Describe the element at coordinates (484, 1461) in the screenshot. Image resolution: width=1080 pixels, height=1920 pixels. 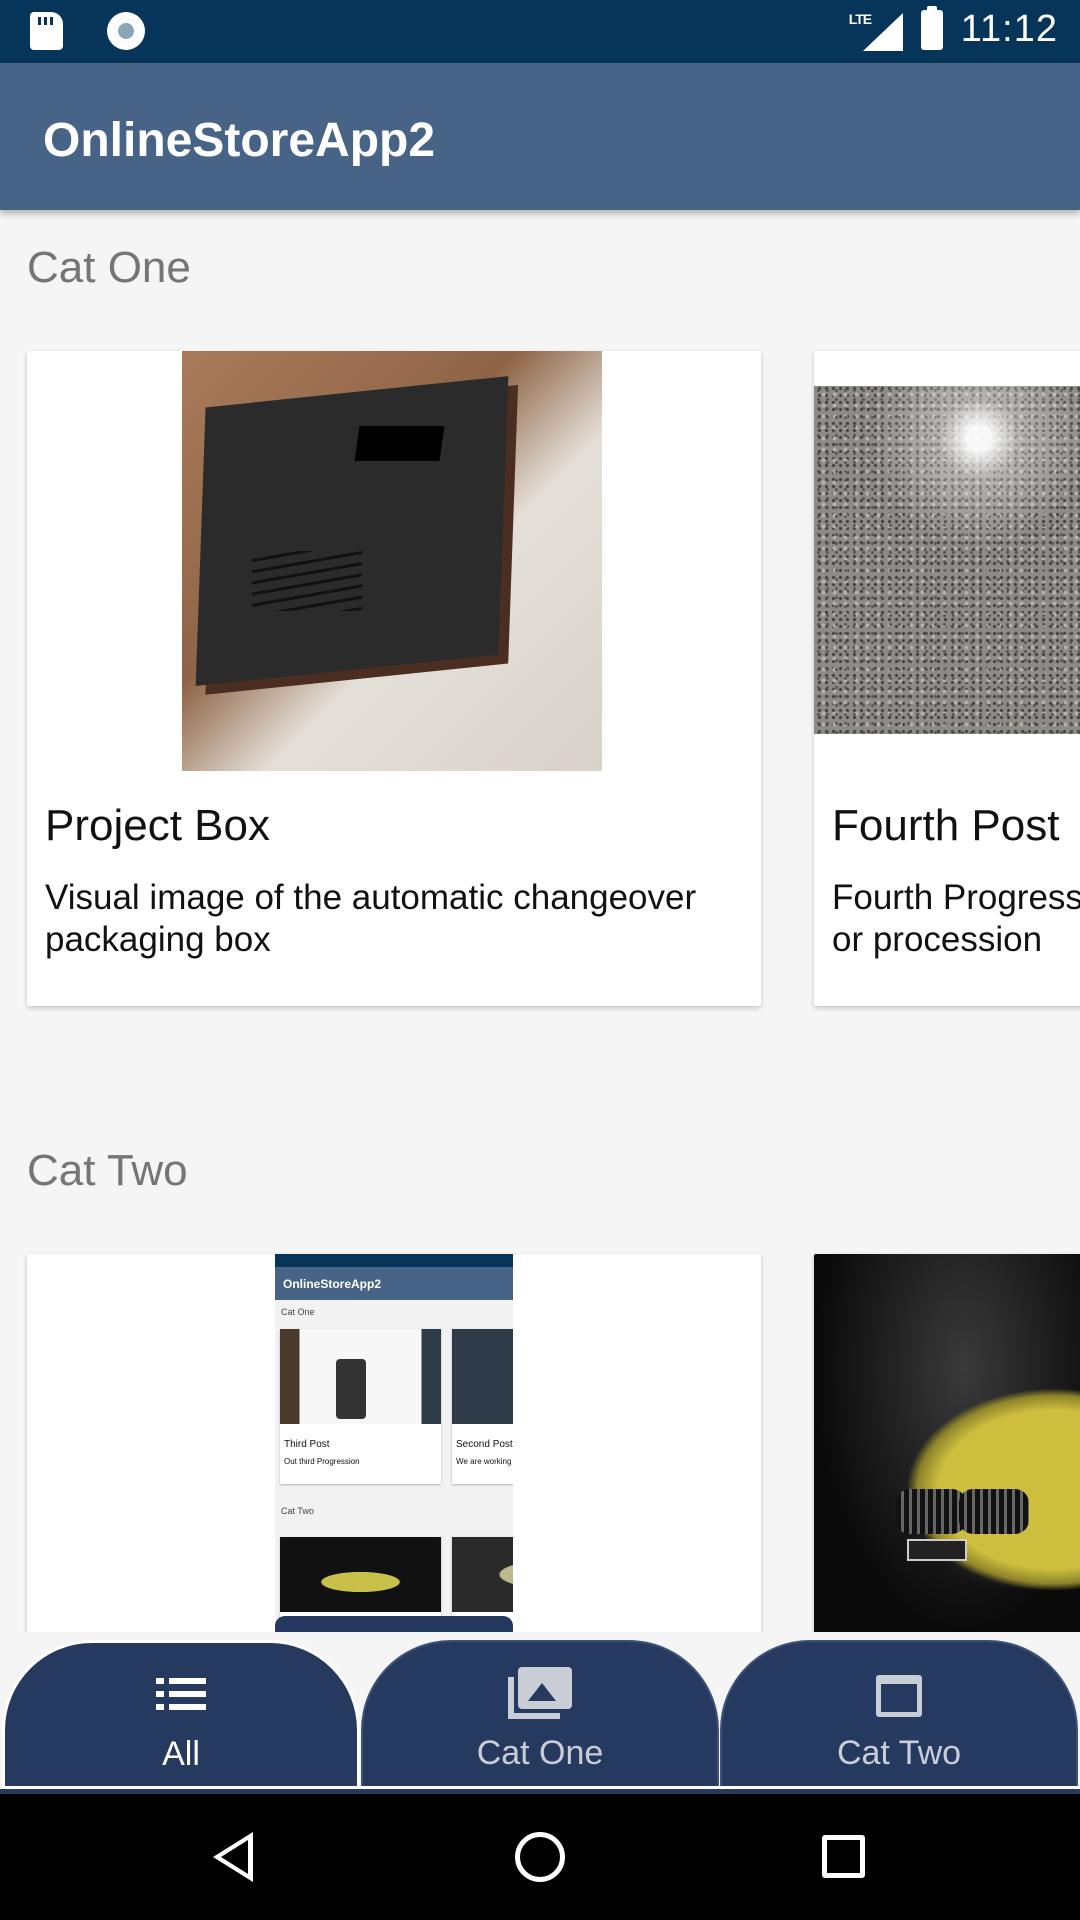
I see `mini-card-desc: We are working 2nd progression` at that location.